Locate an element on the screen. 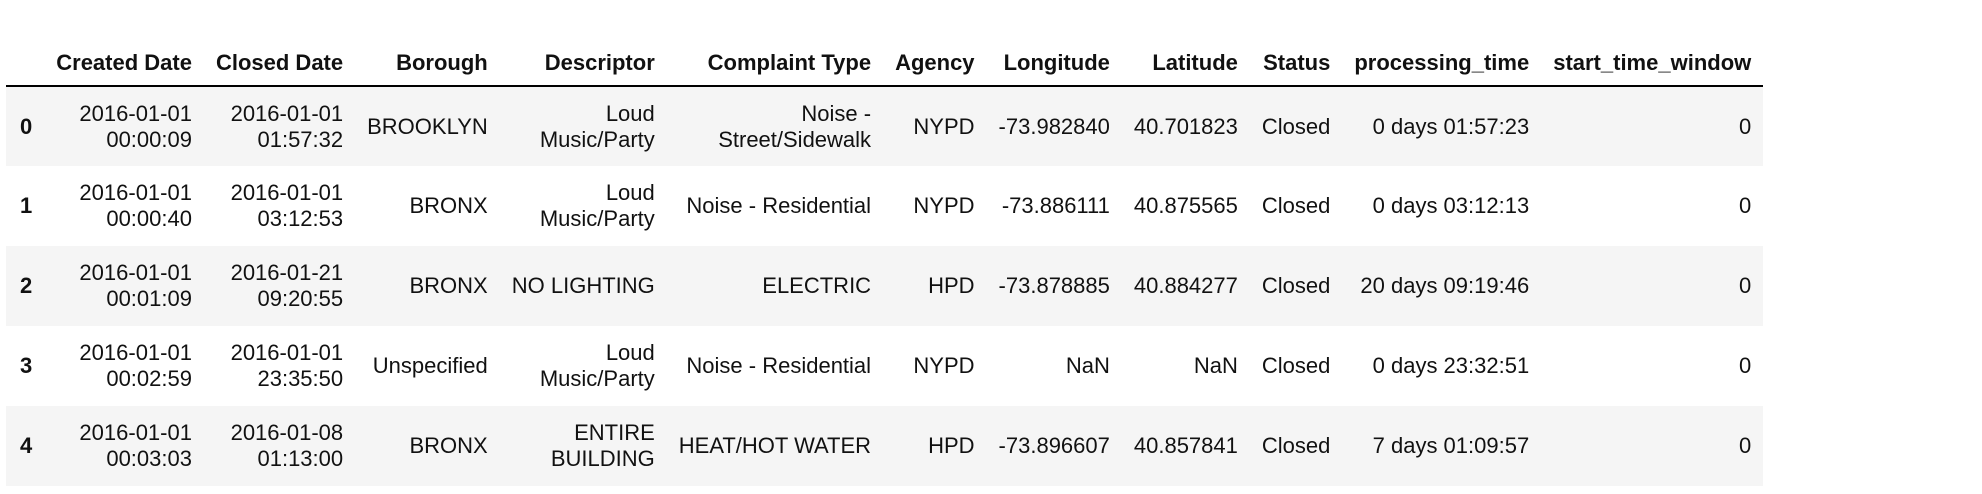 Image resolution: width=1982 pixels, height=494 pixels. created-date-cell: 2016-01-01 00:03:03 is located at coordinates (124, 446).